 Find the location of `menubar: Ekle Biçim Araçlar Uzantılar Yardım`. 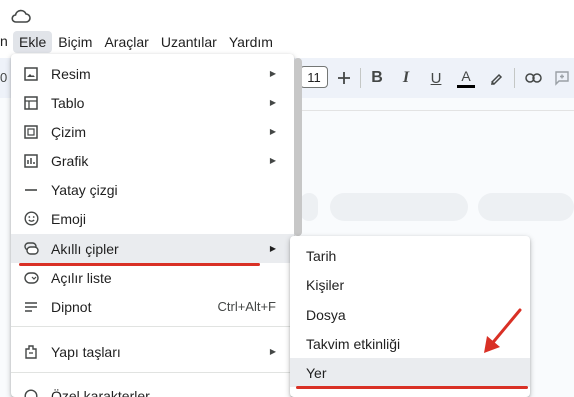

menubar: Ekle Biçim Araçlar Uzantılar Yardım is located at coordinates (146, 42).